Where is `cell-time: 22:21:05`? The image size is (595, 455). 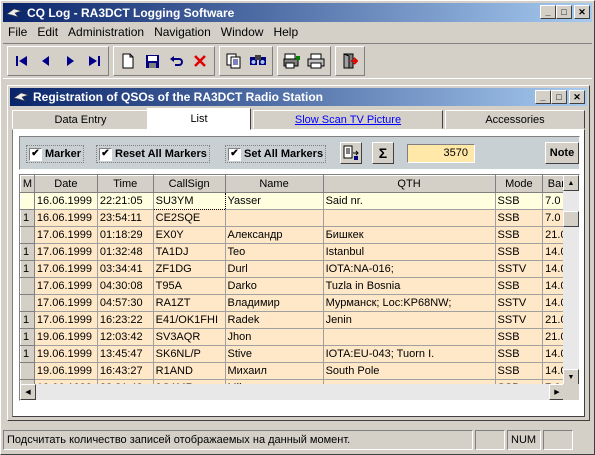
cell-time: 22:21:05 is located at coordinates (125, 201).